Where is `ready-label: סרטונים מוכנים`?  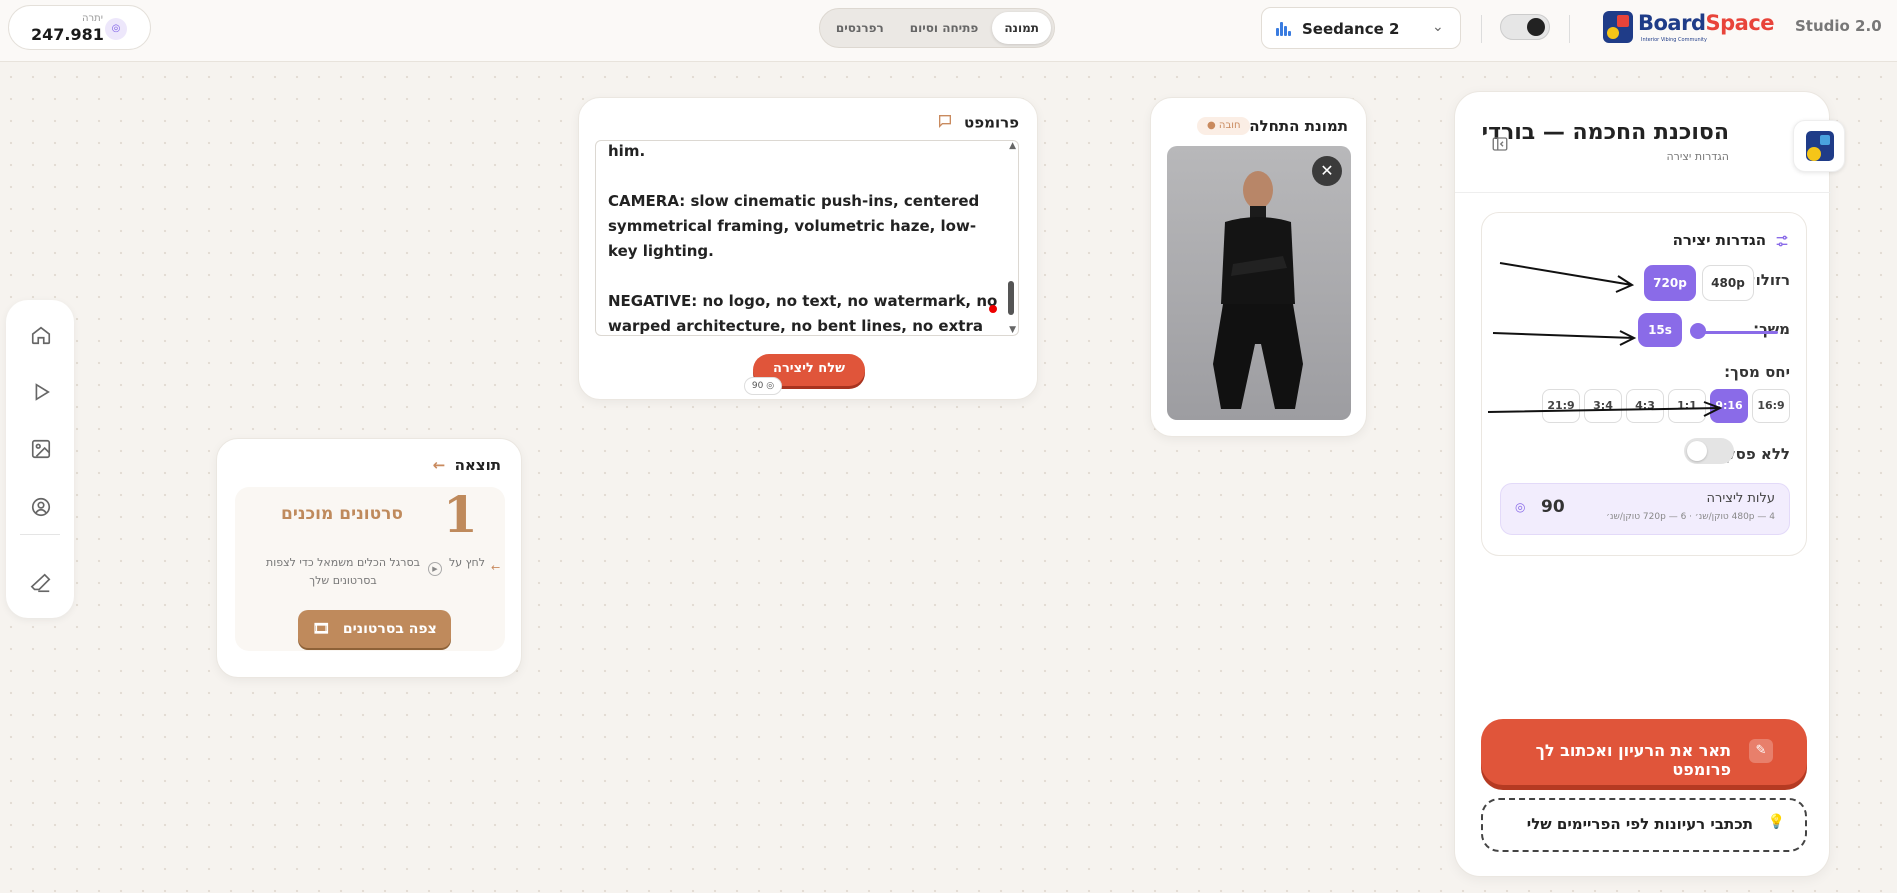 ready-label: סרטונים מוכנים is located at coordinates (342, 514).